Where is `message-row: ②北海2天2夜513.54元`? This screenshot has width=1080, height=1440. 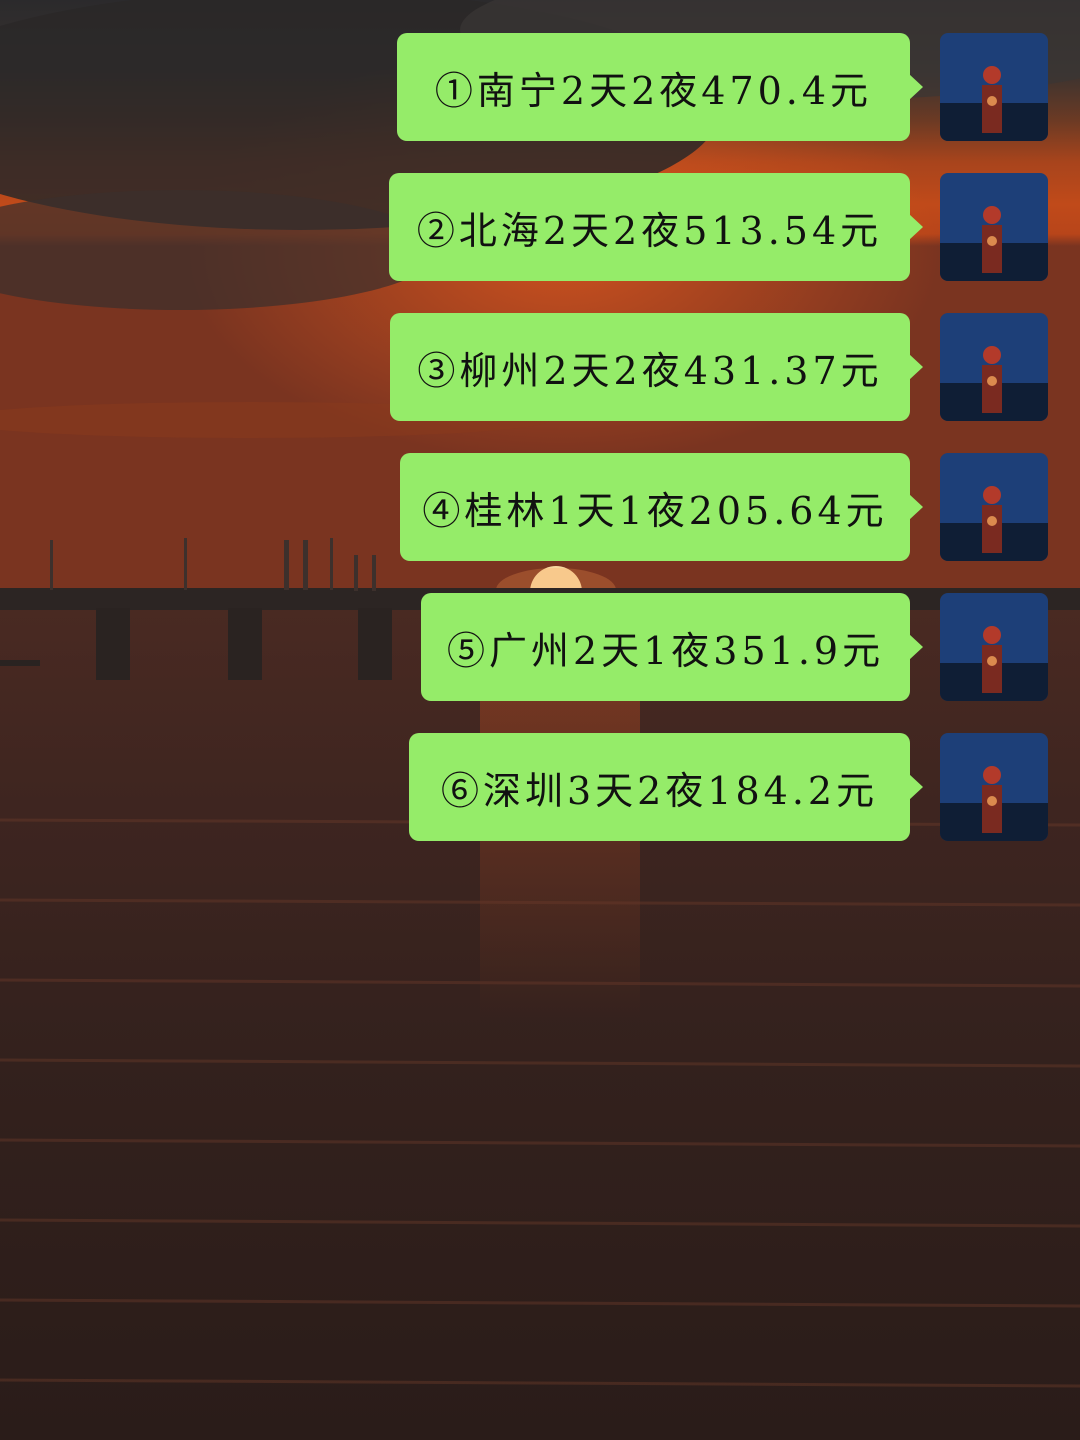 message-row: ②北海2天2夜513.54元 is located at coordinates (718, 227).